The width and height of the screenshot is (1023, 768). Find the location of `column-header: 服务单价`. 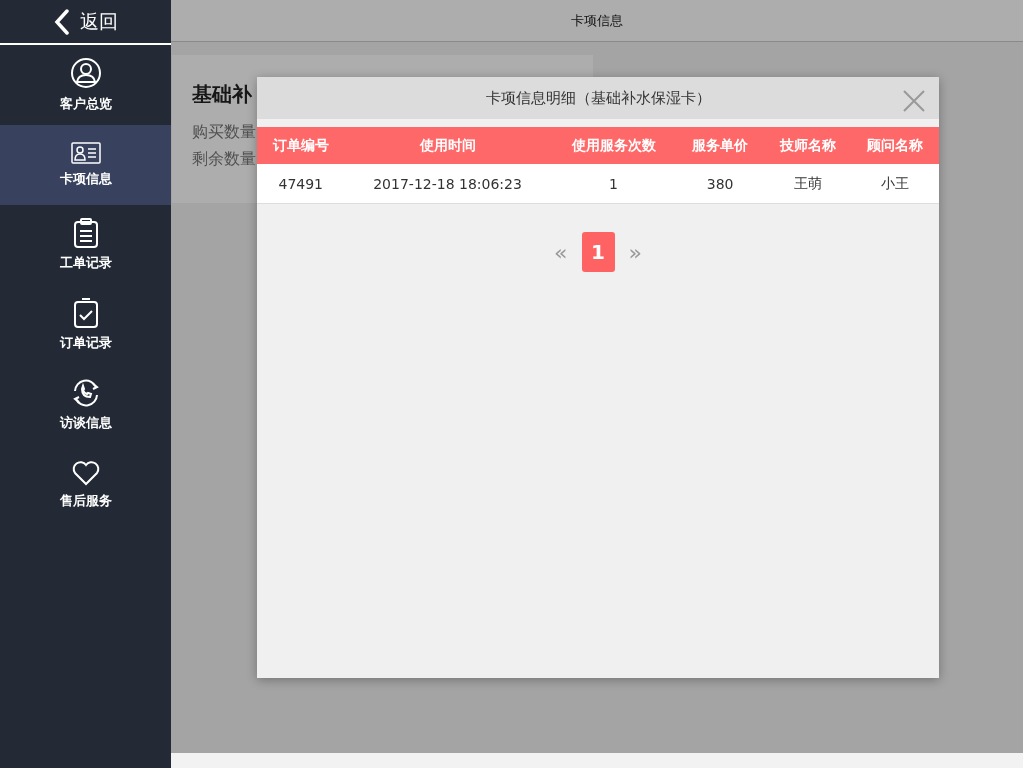

column-header: 服务单价 is located at coordinates (720, 145).